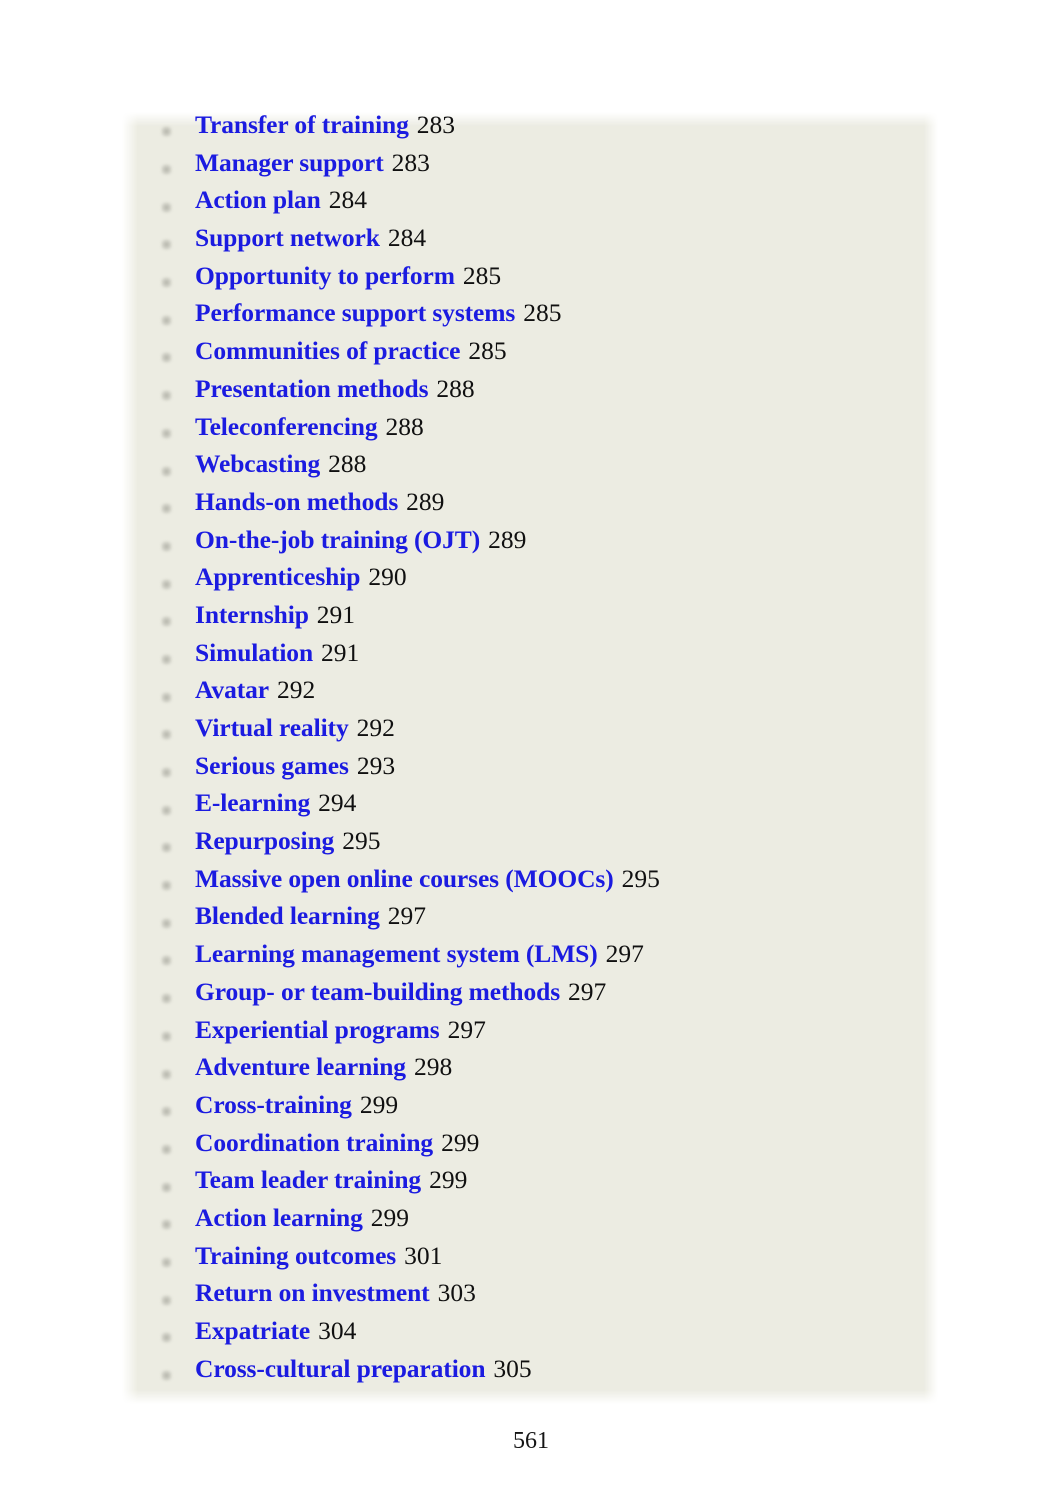  Describe the element at coordinates (530, 282) in the screenshot. I see `toc-entry: Opportunity to perform 285` at that location.